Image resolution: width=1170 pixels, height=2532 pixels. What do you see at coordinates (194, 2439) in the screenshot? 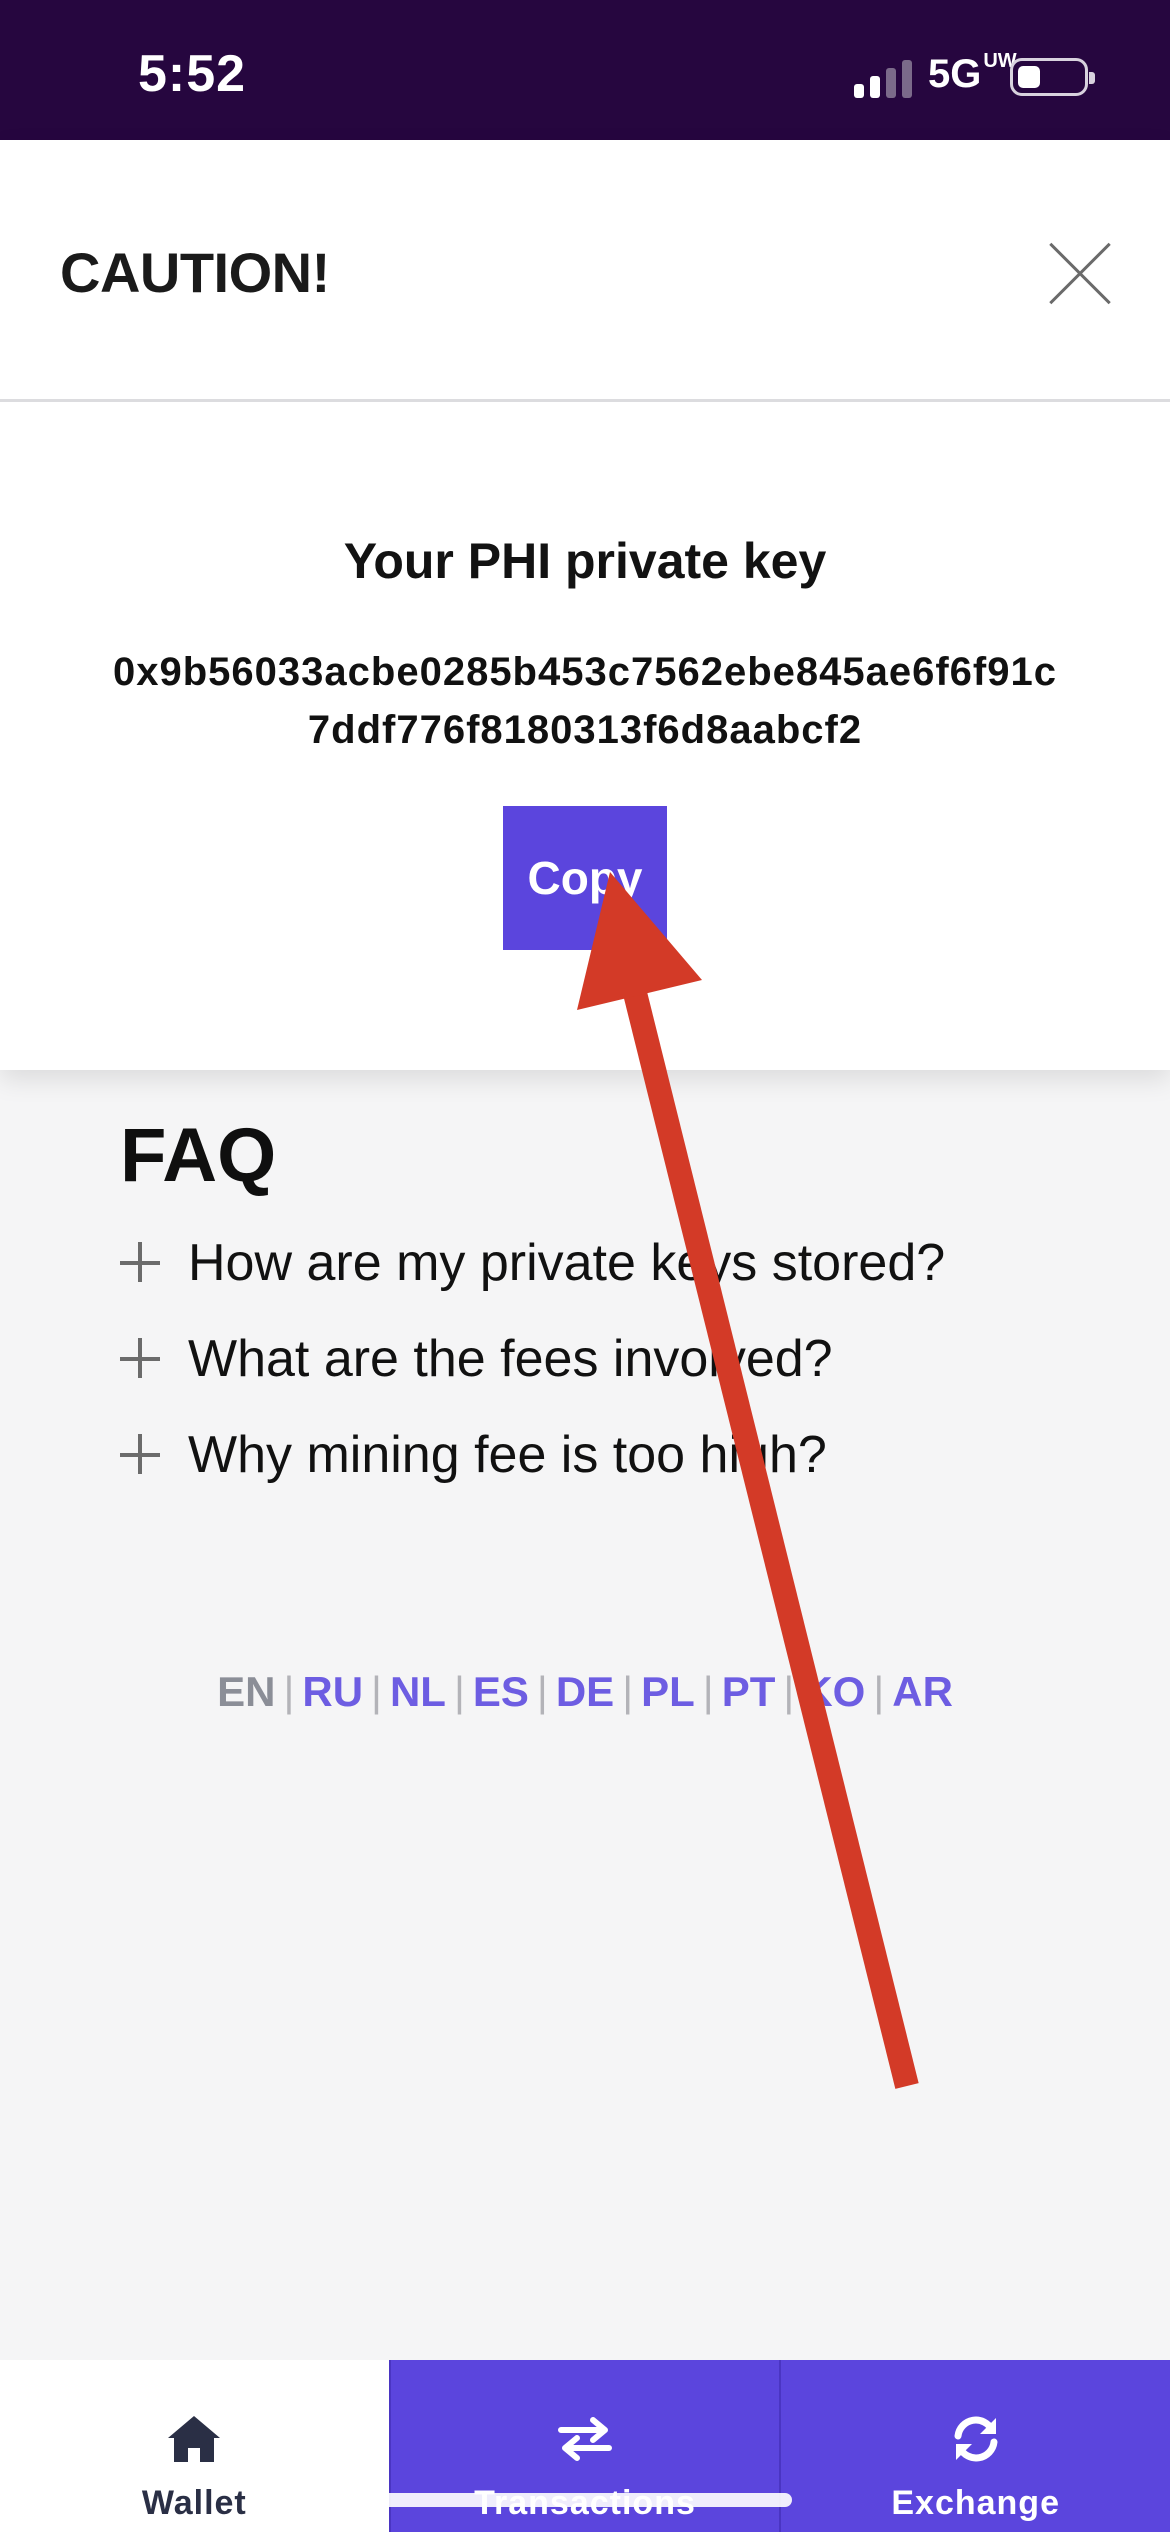
I see `home-icon` at bounding box center [194, 2439].